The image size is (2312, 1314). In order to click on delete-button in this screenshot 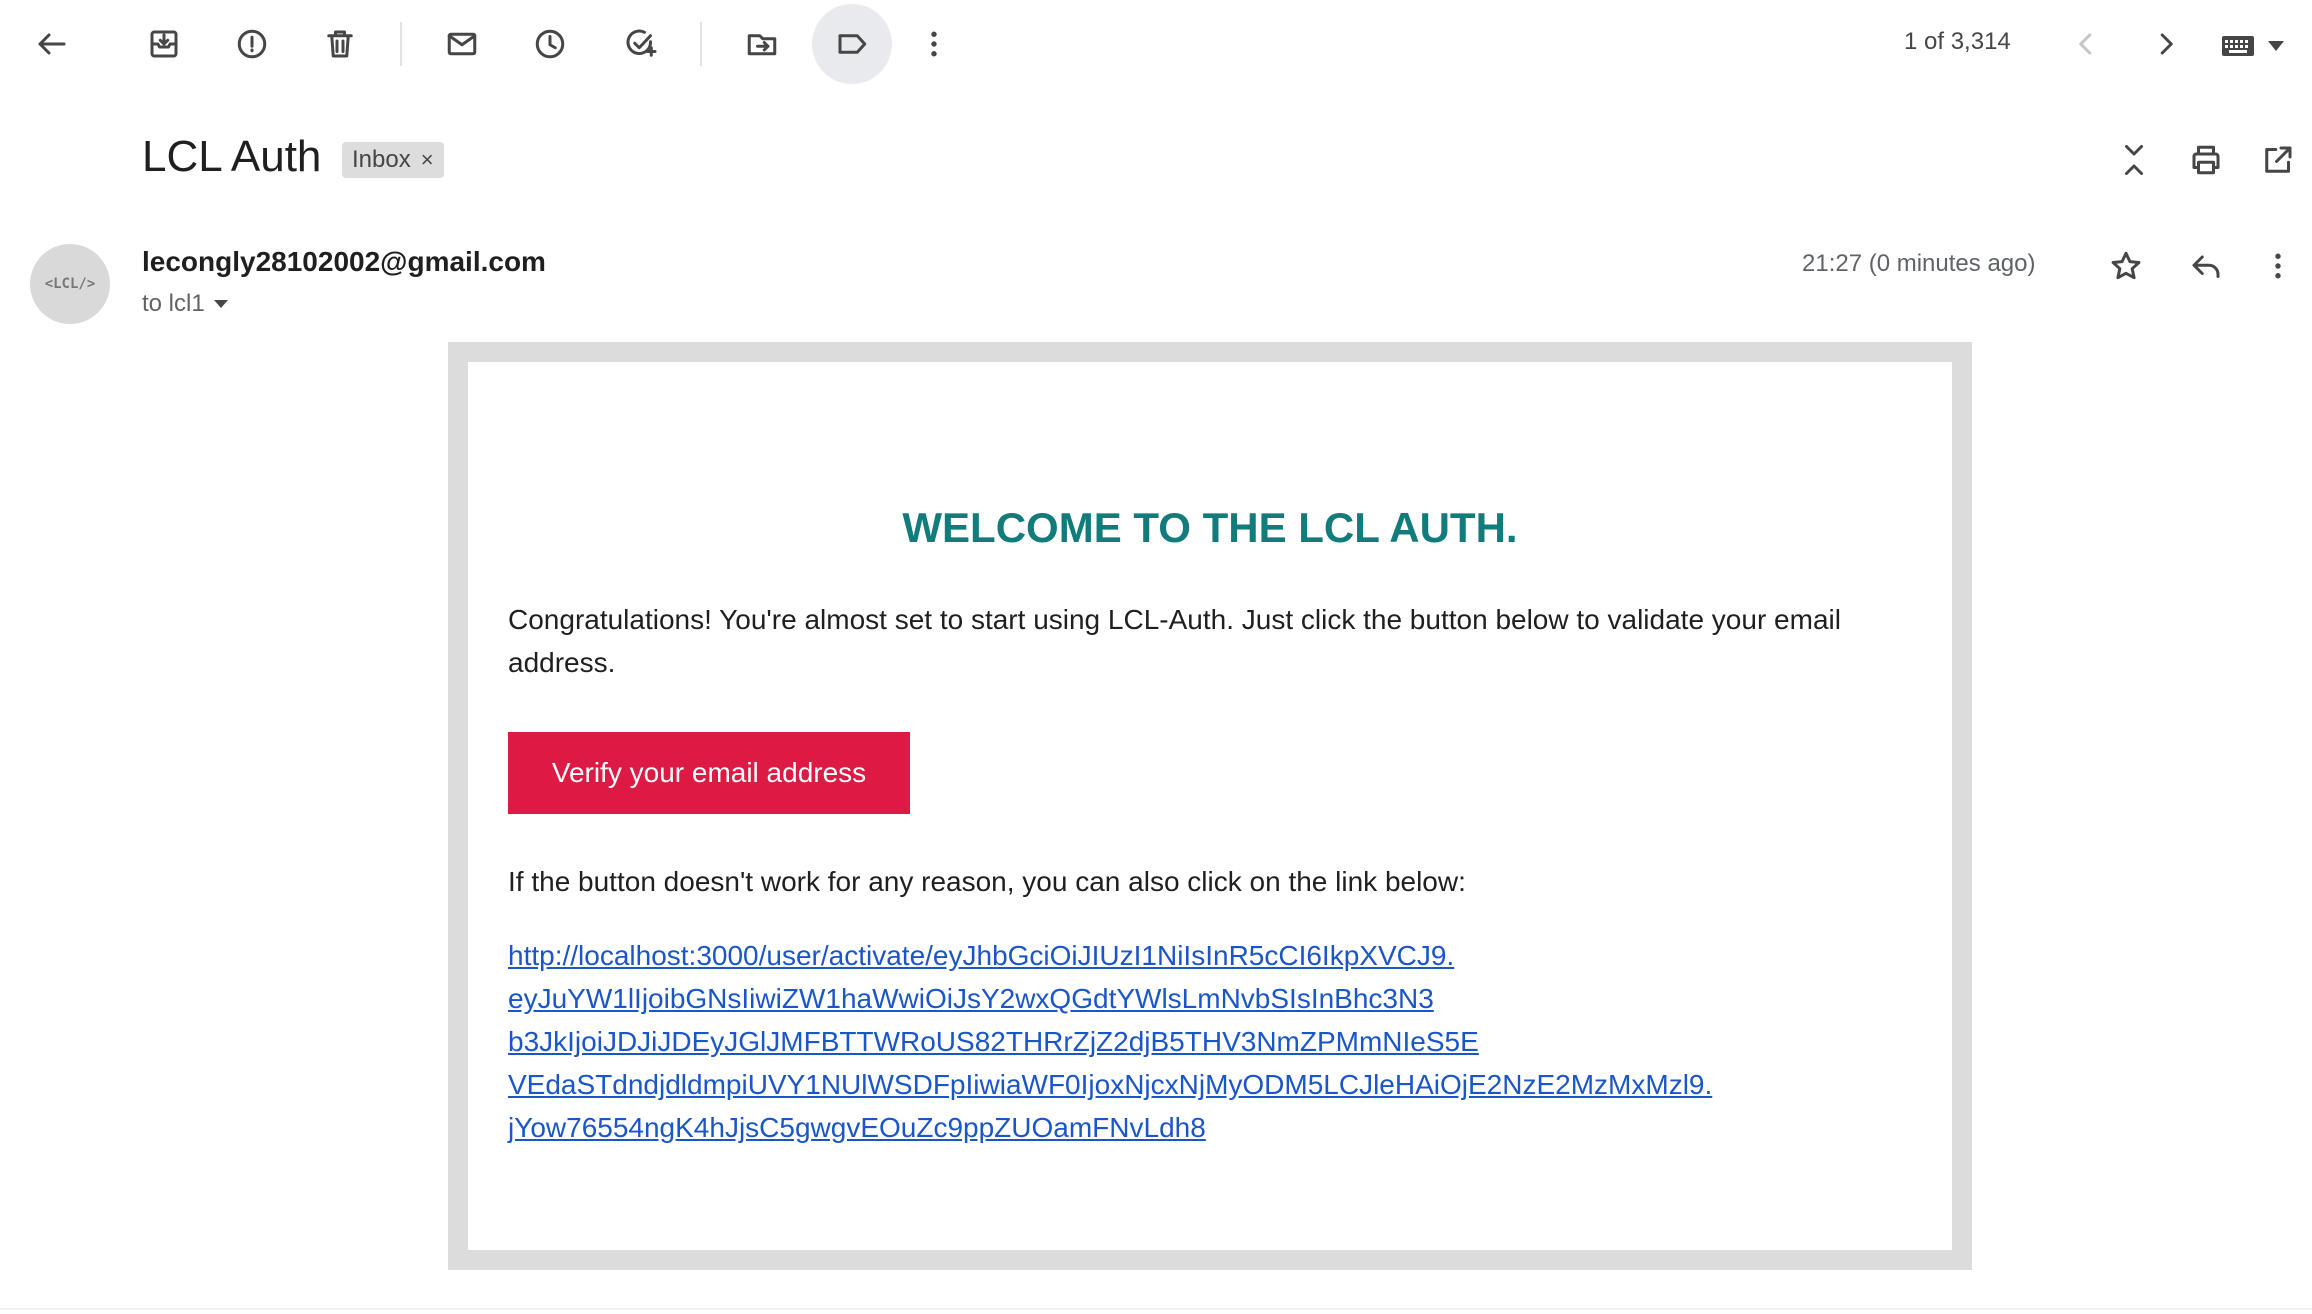, I will do `click(340, 44)`.